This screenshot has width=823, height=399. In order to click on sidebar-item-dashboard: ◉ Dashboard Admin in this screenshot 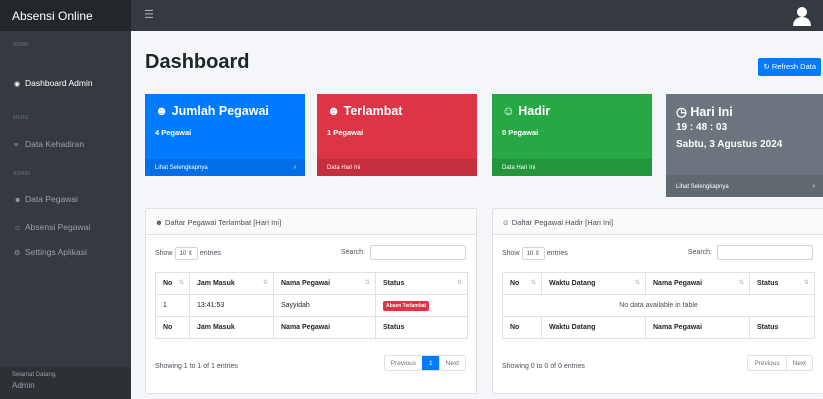, I will do `click(65, 83)`.